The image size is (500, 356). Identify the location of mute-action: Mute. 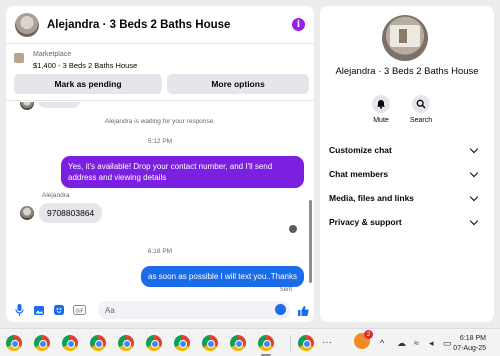
(381, 109).